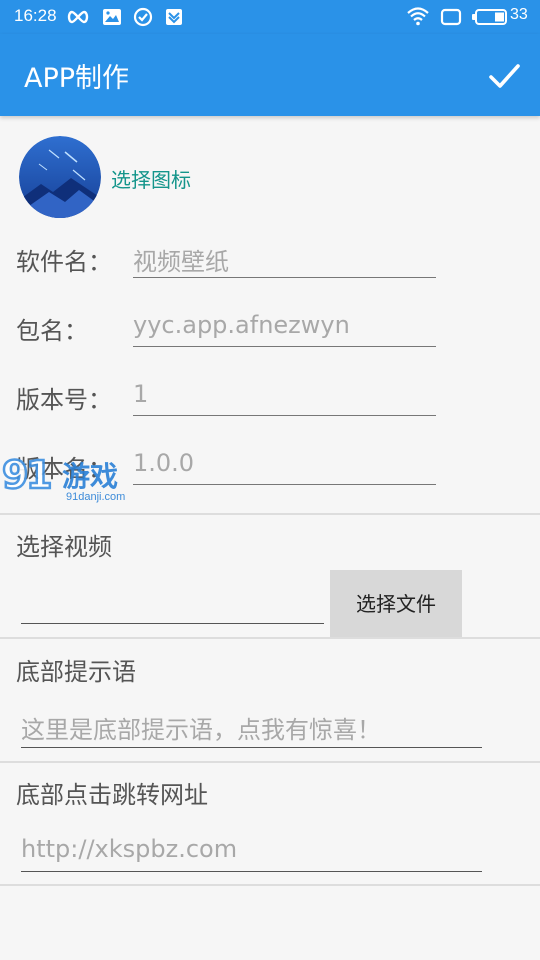 This screenshot has height=960, width=540. I want to click on version-code-field: 1, so click(284, 397).